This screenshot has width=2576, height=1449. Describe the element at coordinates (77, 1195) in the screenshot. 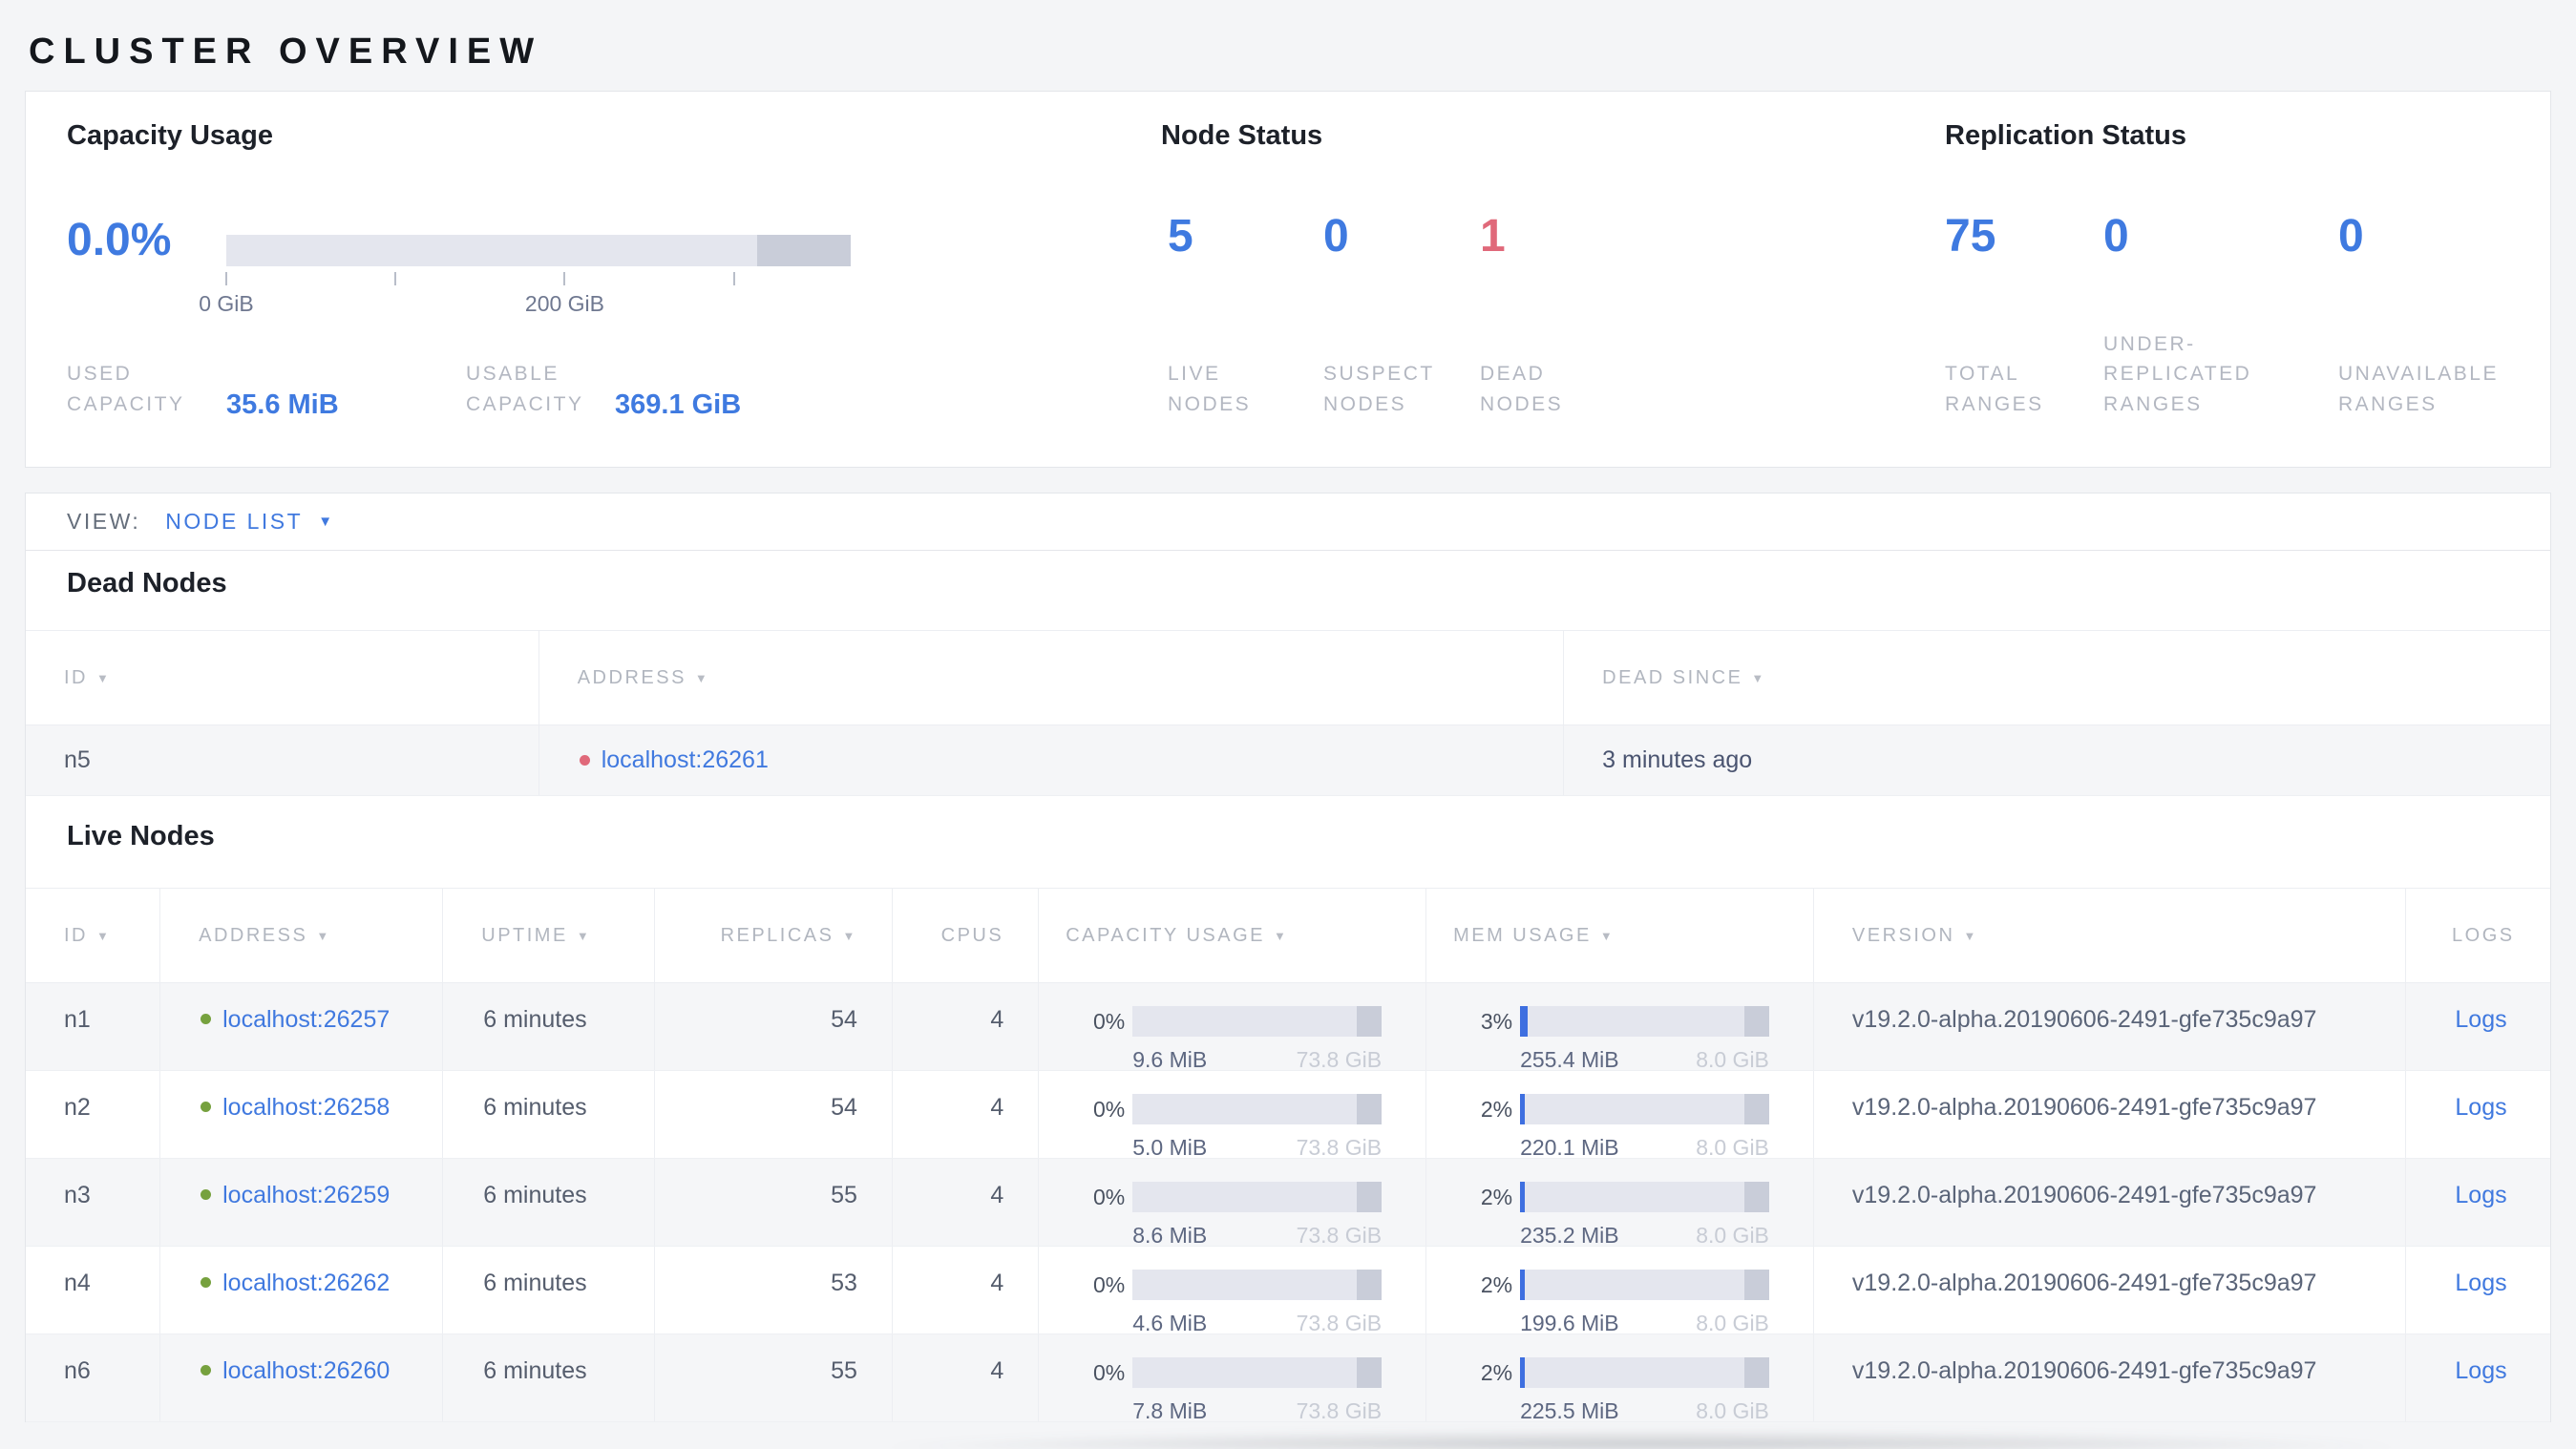

I see `node-id: n3` at that location.